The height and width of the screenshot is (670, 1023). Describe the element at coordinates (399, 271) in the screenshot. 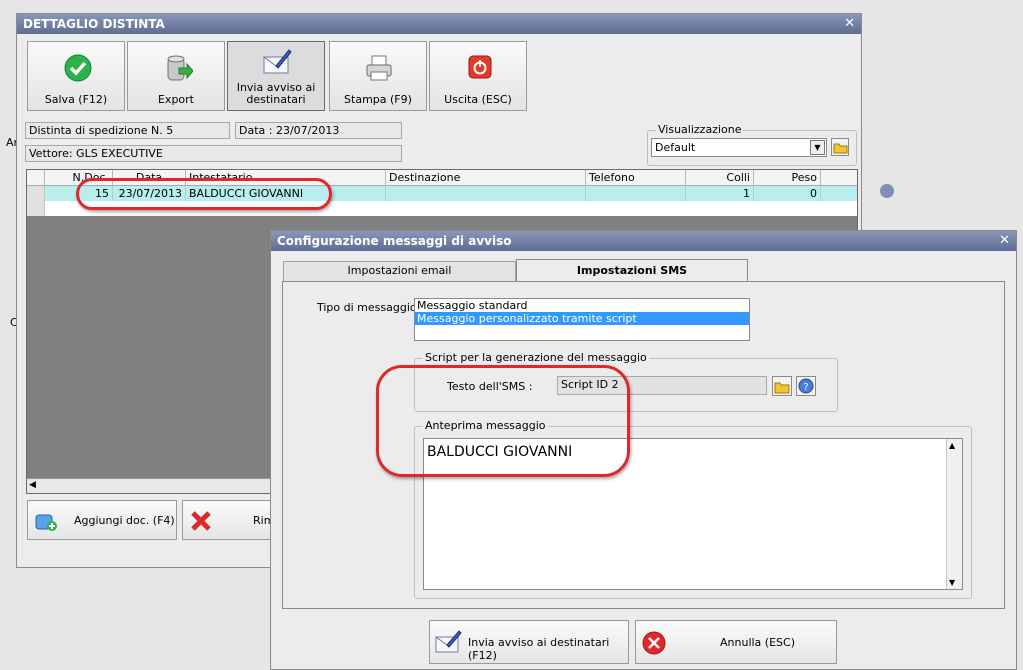

I see `tab-email: Impostazioni email` at that location.